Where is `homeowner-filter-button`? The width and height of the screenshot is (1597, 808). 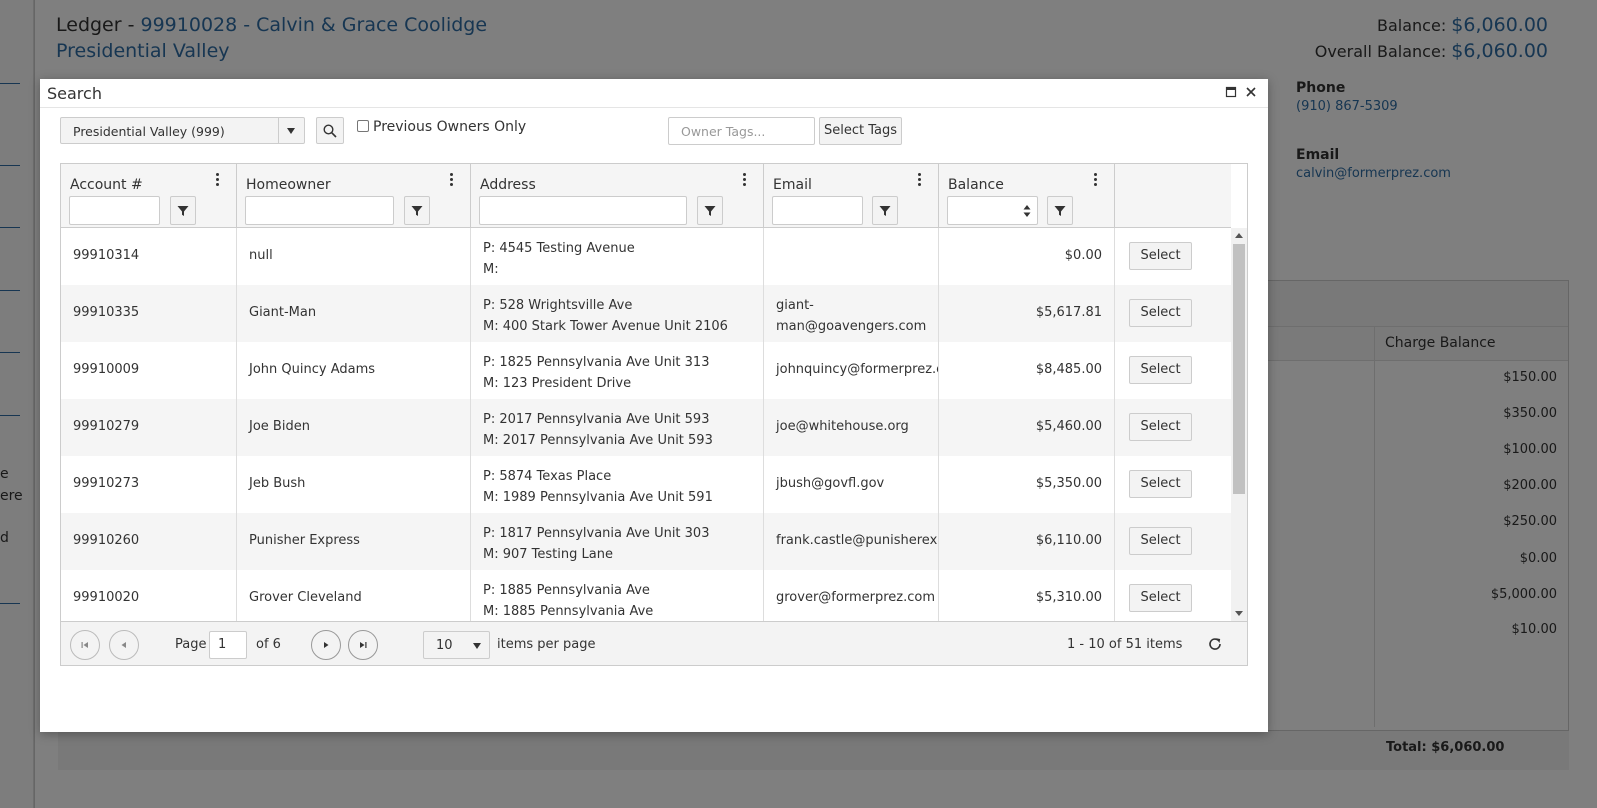
homeowner-filter-button is located at coordinates (417, 210).